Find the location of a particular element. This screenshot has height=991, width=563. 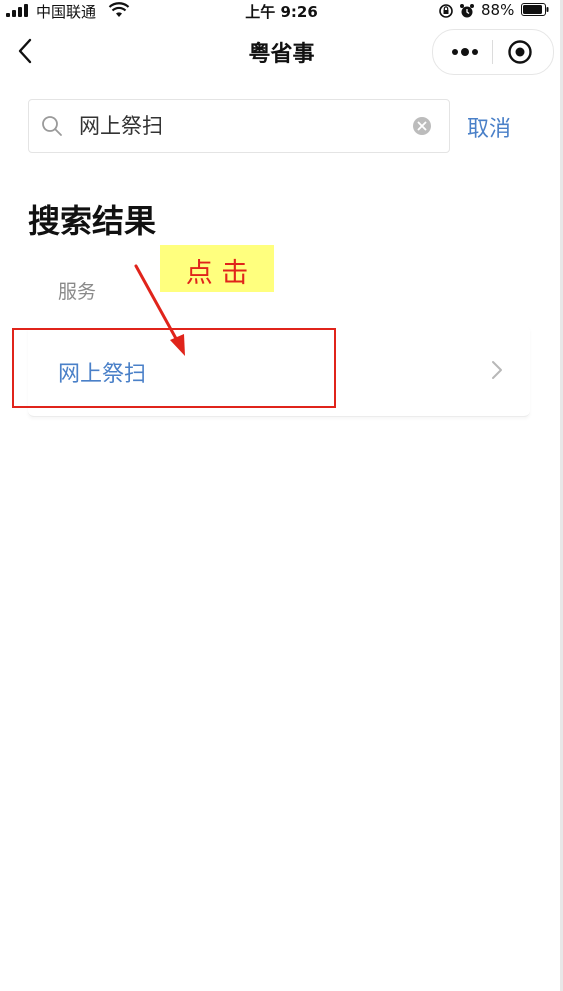

status-time: 上午 9:26 is located at coordinates (281, 12).